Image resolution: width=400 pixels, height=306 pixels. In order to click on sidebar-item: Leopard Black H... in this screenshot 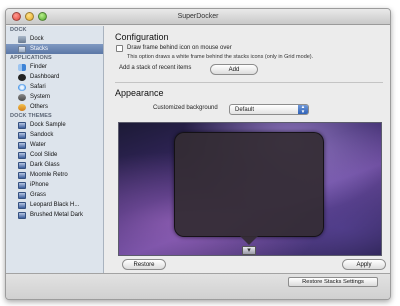, I will do `click(54, 205)`.